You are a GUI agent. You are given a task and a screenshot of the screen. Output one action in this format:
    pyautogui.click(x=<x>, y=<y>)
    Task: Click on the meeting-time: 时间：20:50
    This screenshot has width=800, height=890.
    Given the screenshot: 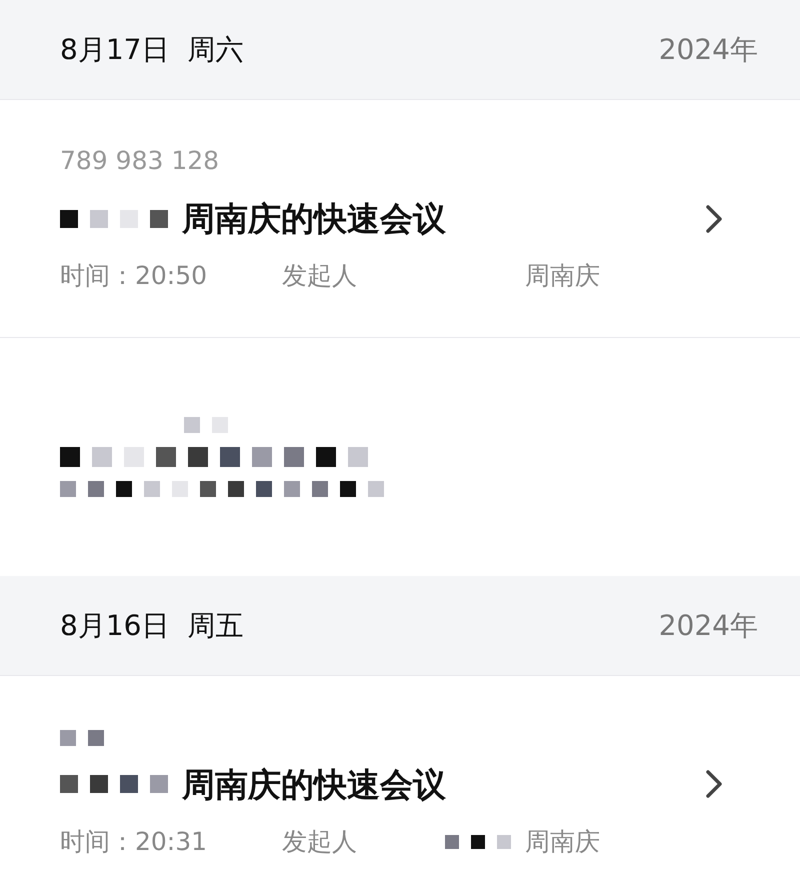 What is the action you would take?
    pyautogui.click(x=134, y=276)
    